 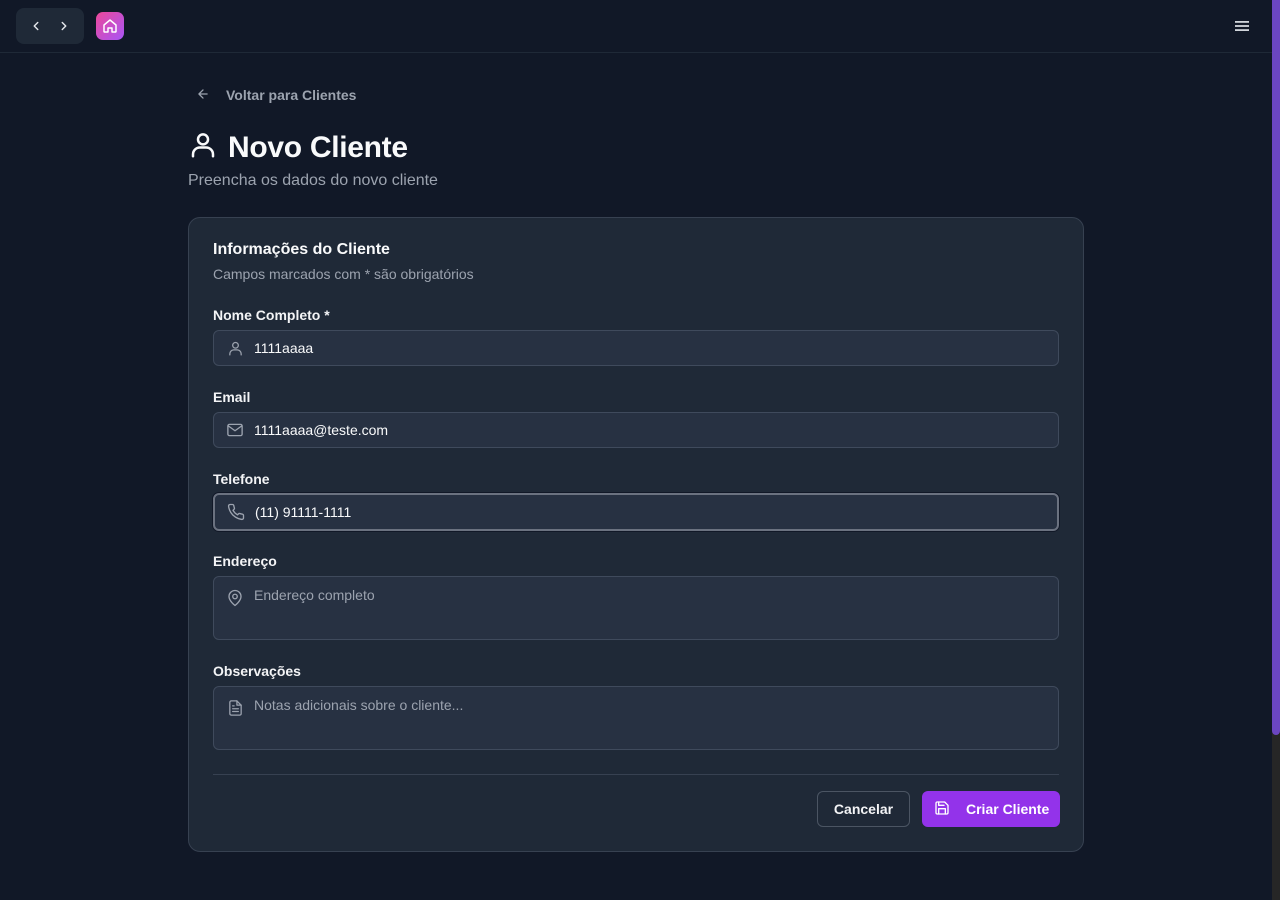 I want to click on page-title: Novo Cliente, so click(x=318, y=147).